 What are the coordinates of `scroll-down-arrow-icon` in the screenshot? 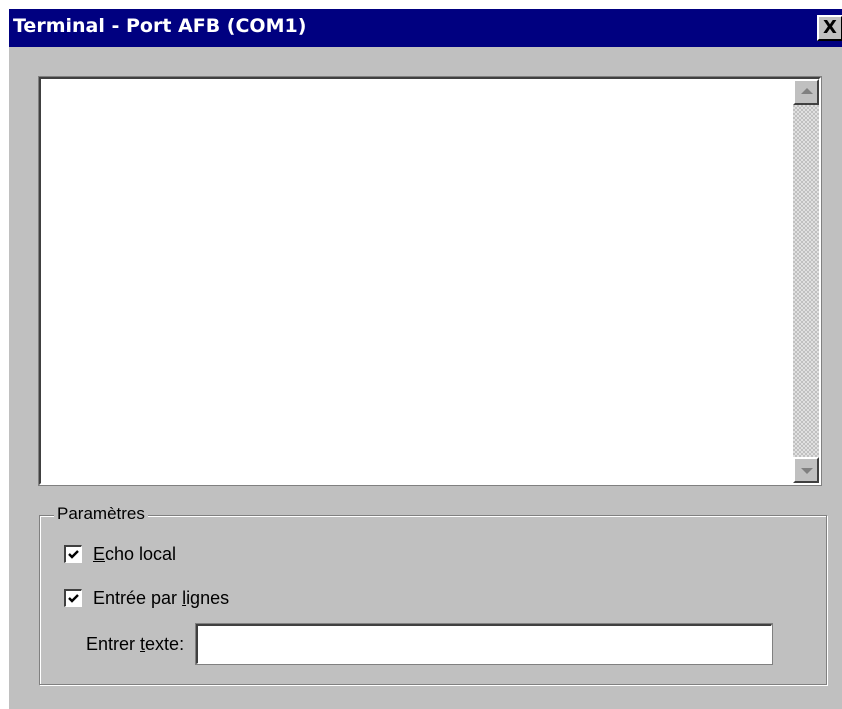 It's located at (807, 471).